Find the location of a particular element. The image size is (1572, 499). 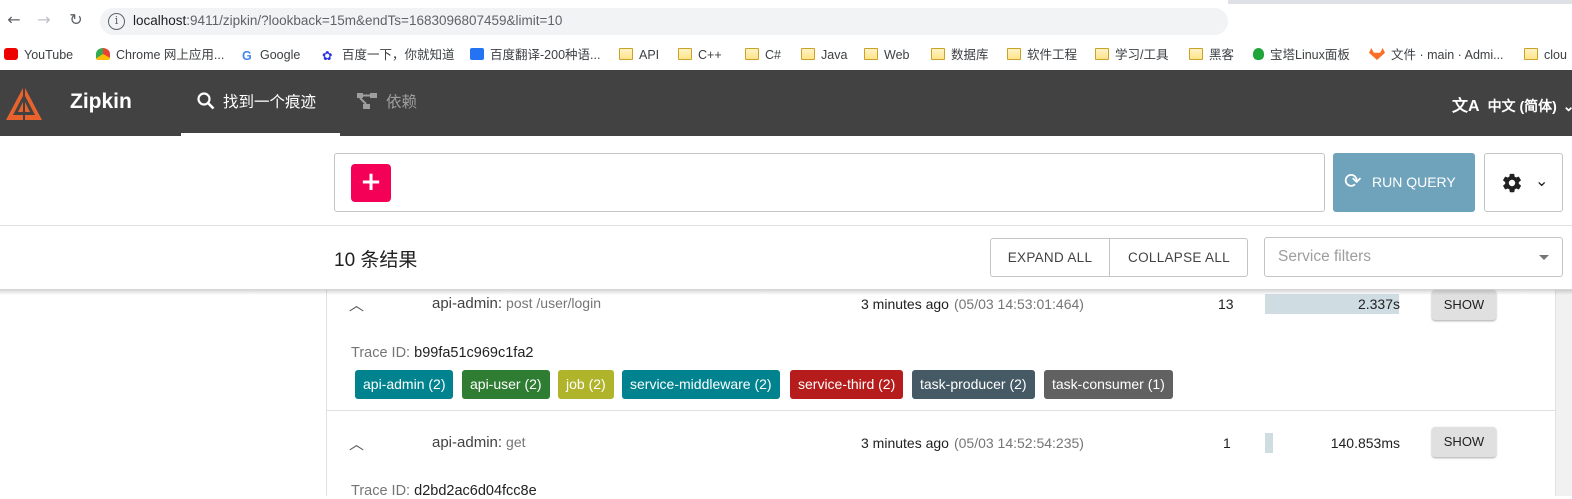

baidu-translate-icon is located at coordinates (477, 54).